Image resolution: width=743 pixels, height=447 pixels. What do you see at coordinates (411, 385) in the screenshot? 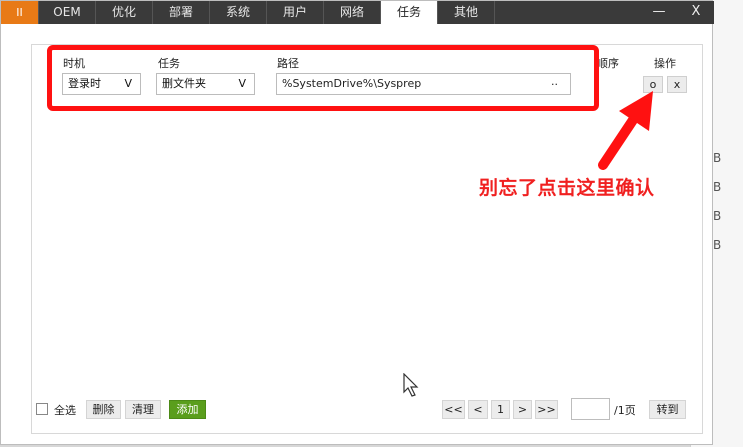
I see `mouse-cursor-icon` at bounding box center [411, 385].